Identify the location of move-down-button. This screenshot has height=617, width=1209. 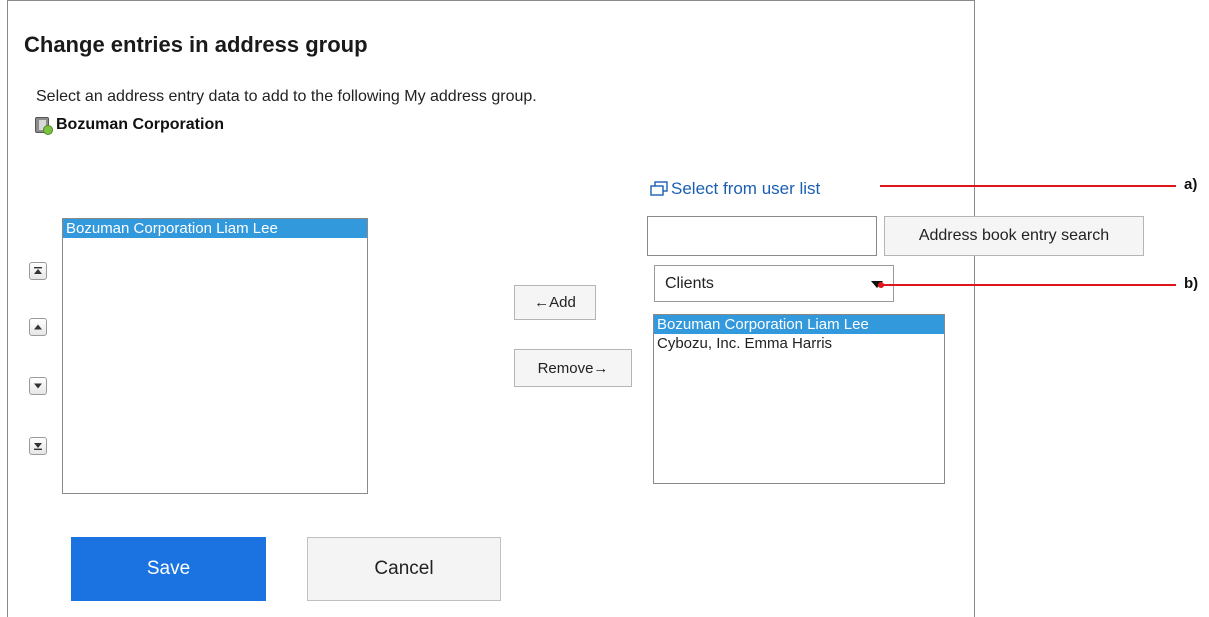
(38, 386).